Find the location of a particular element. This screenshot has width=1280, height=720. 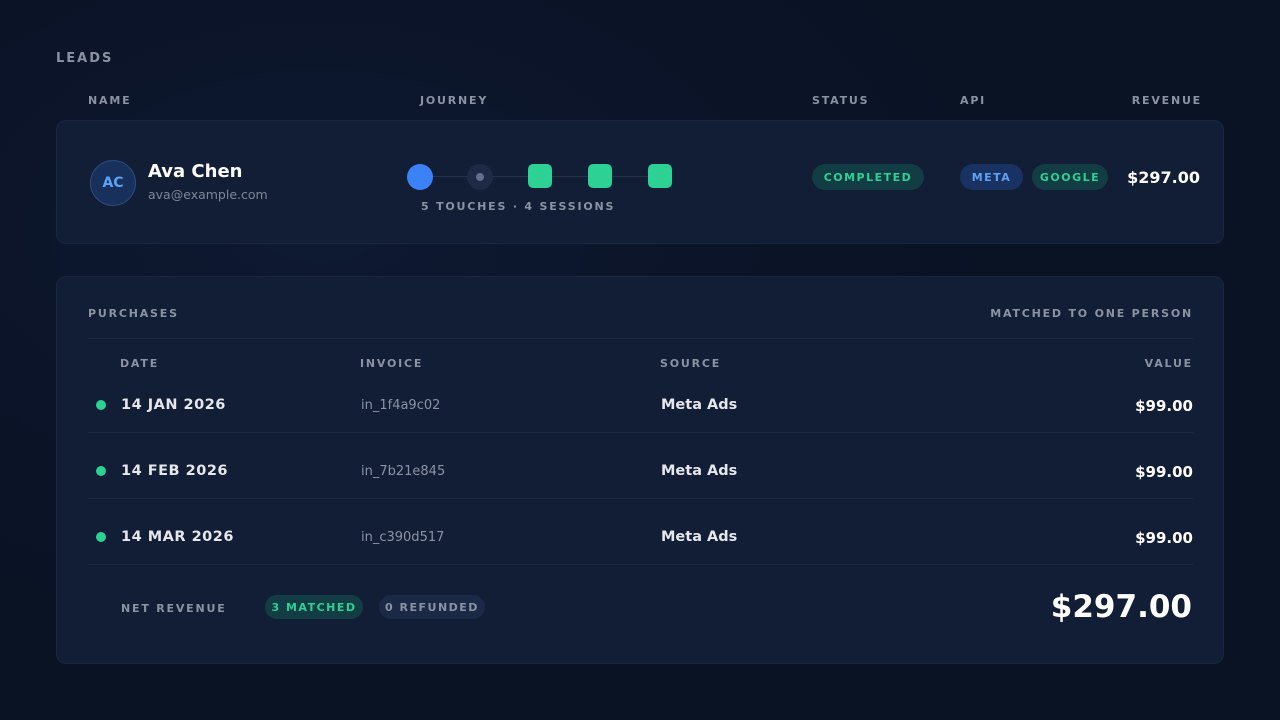

journey-caption: 5 TOUCHES · 4 SESSIONS is located at coordinates (518, 206).